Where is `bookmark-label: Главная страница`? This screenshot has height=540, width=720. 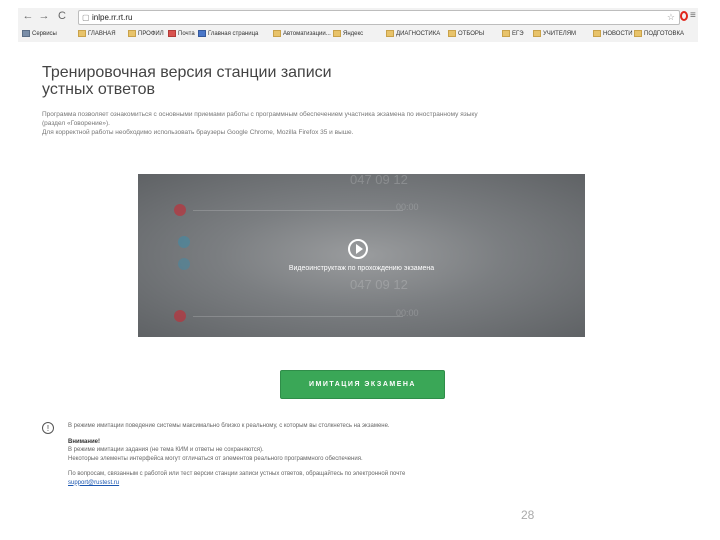
bookmark-label: Главная страница is located at coordinates (233, 34).